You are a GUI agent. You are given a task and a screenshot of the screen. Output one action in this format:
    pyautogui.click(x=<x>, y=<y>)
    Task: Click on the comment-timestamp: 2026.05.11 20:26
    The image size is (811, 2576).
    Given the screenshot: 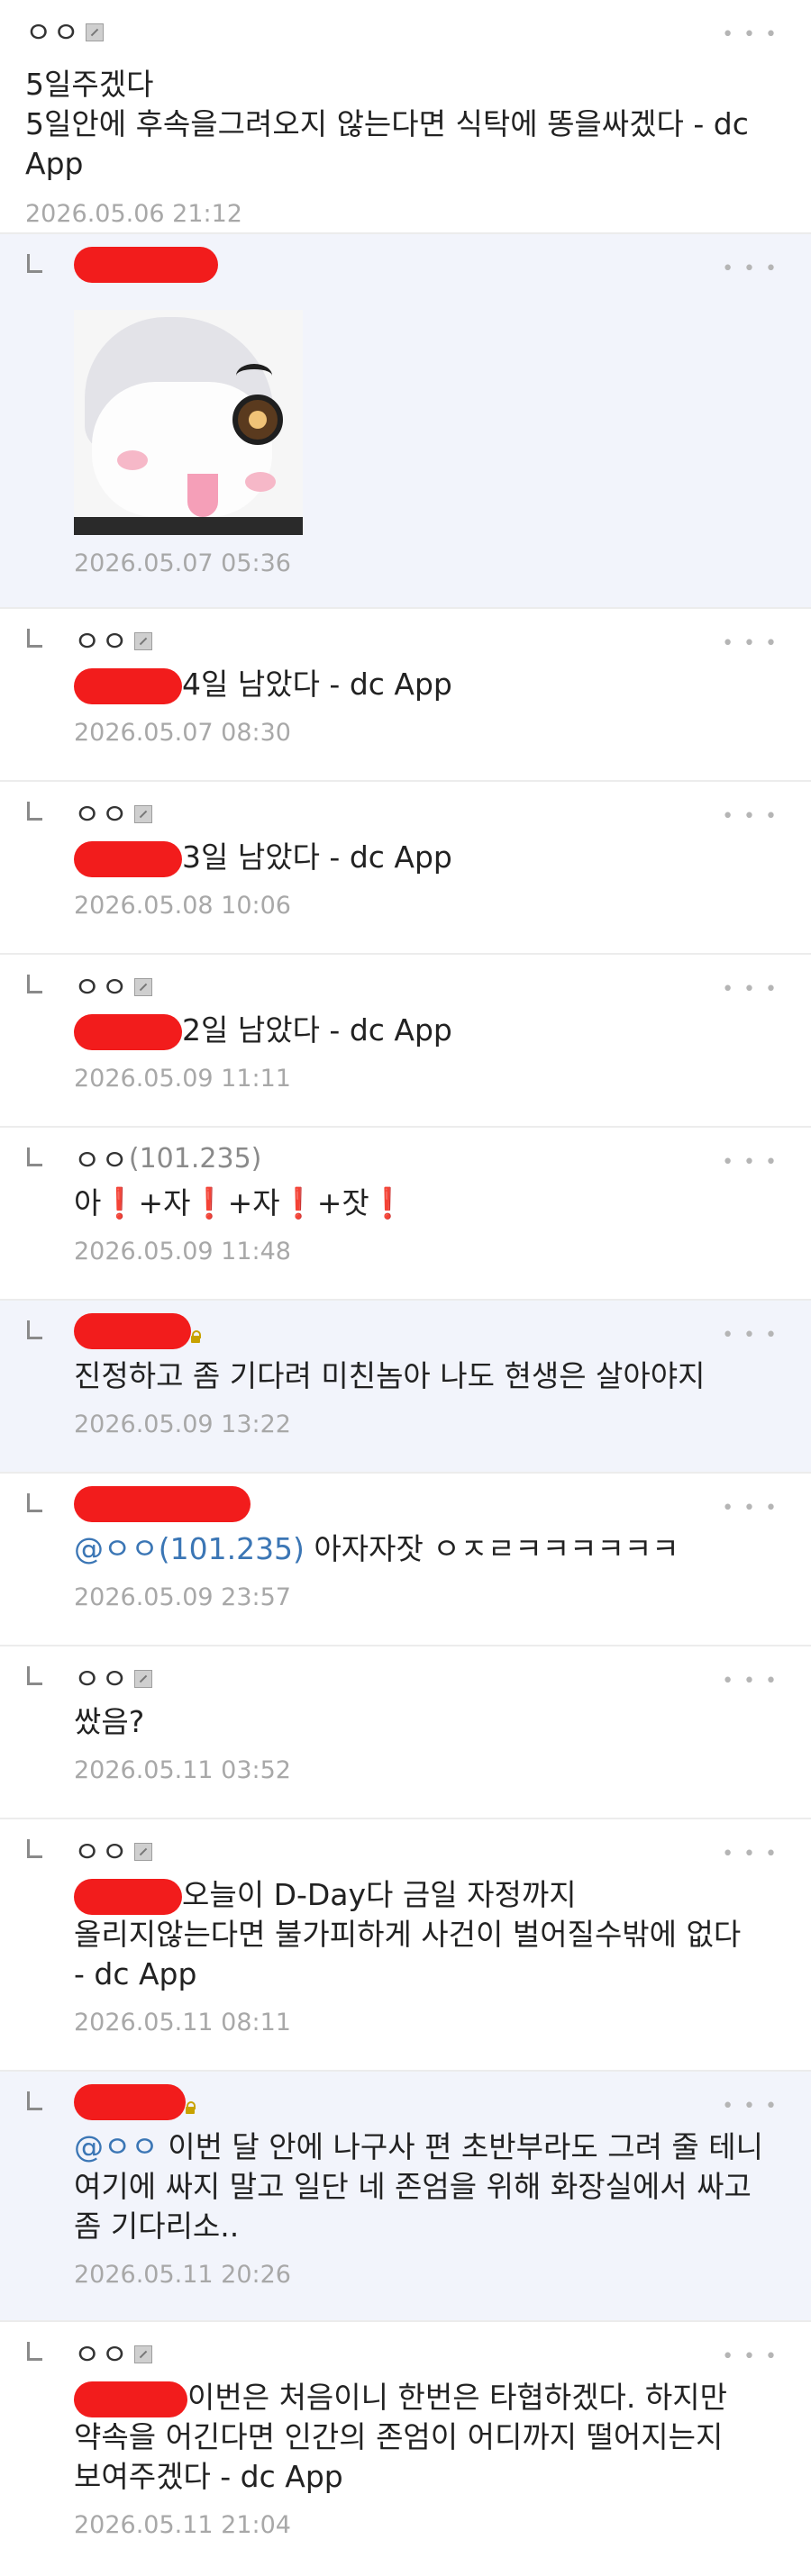 What is the action you would take?
    pyautogui.click(x=182, y=2275)
    